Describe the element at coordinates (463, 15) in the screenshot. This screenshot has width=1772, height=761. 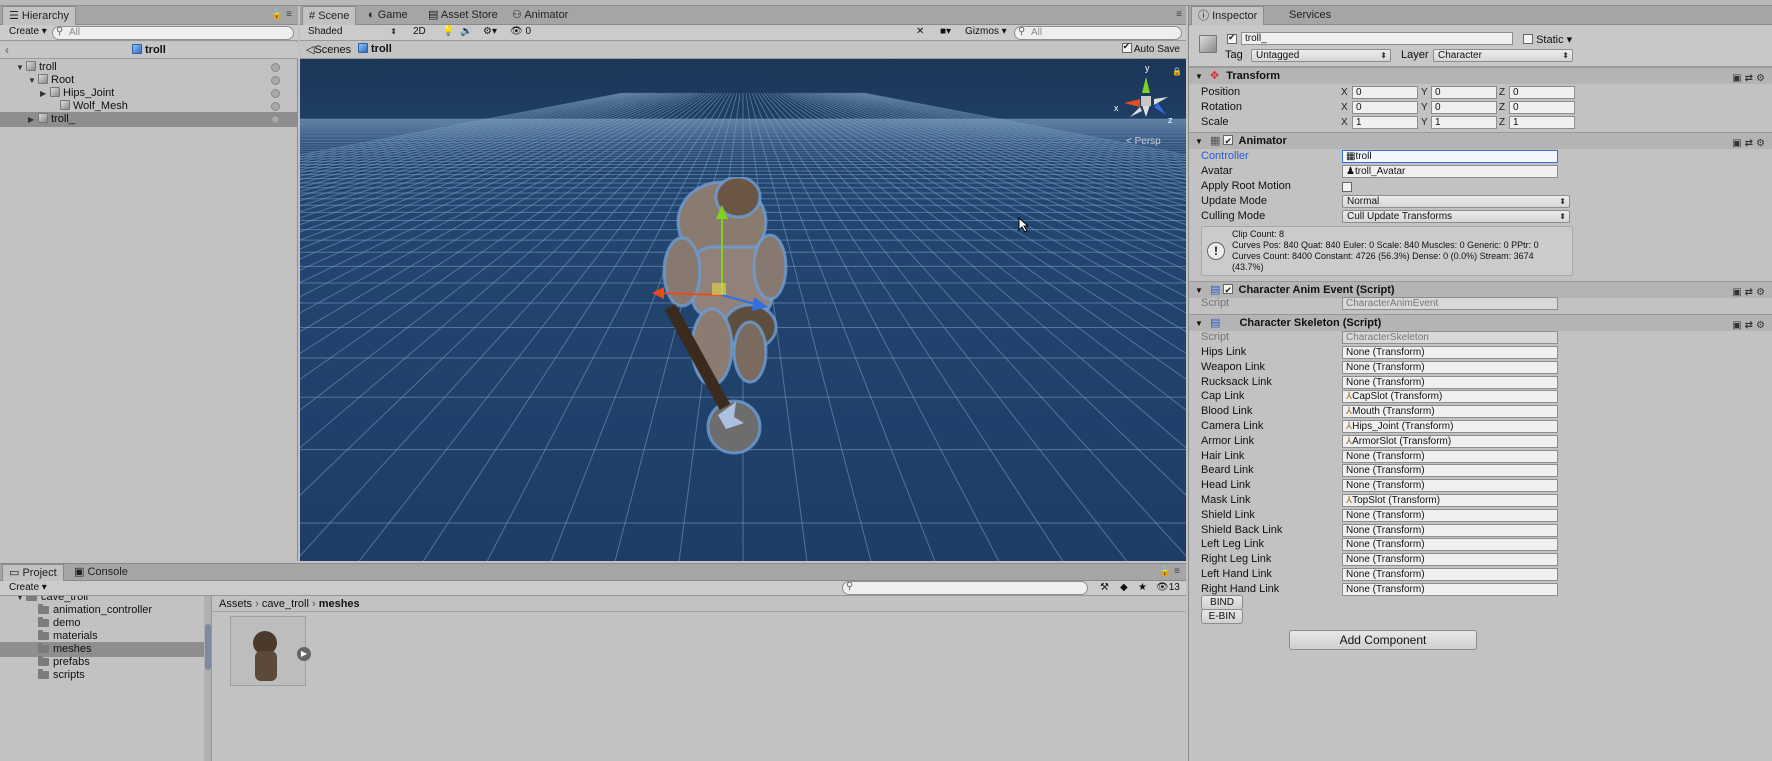
I see `tab-asset-store: ▤ Asset Store` at that location.